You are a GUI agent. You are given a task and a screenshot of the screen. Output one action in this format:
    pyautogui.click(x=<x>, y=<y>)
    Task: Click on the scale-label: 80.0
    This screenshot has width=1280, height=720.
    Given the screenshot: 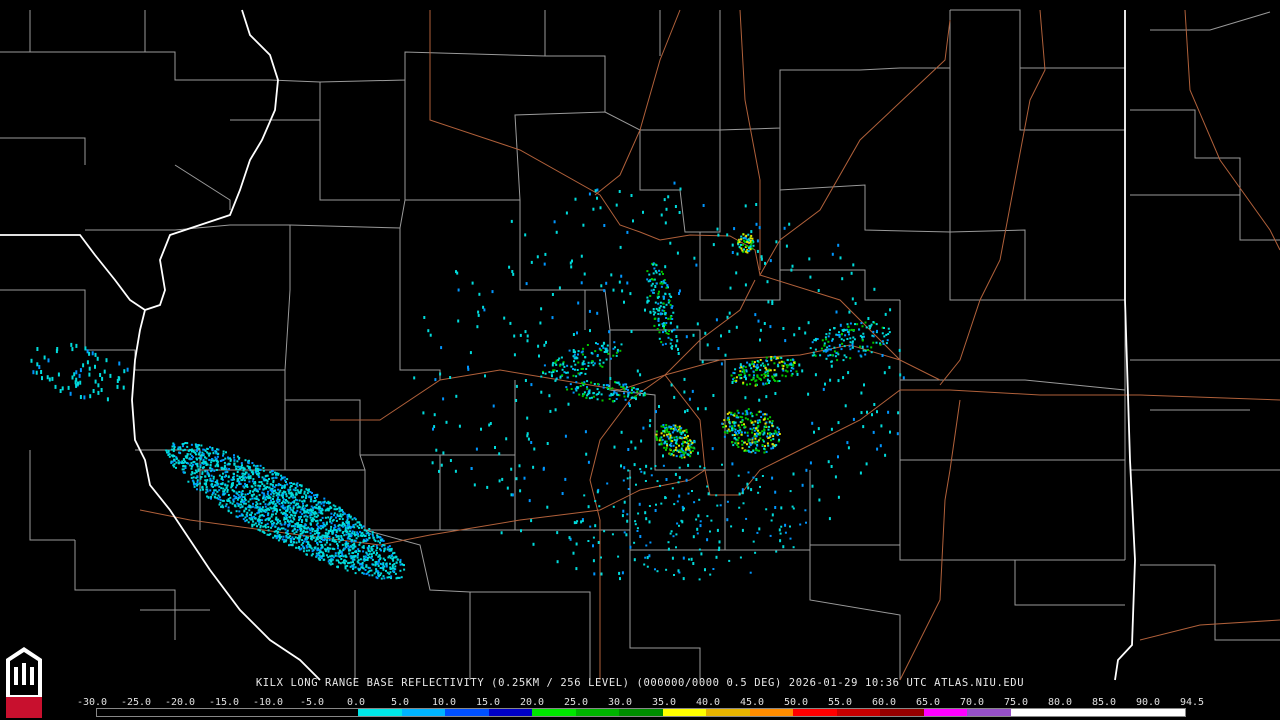 What is the action you would take?
    pyautogui.click(x=1060, y=702)
    